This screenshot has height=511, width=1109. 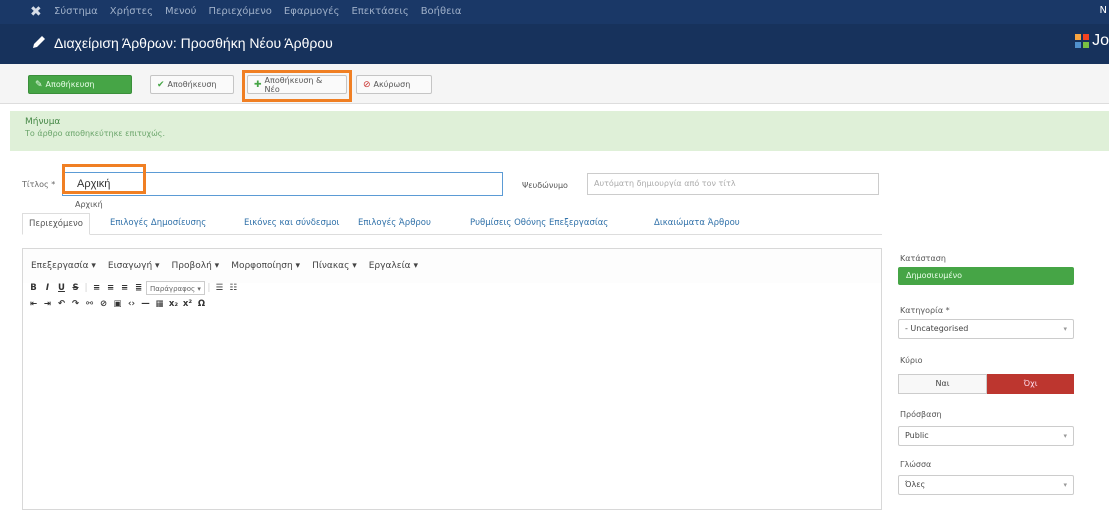 I want to click on user-menu: Ν, so click(x=1103, y=10).